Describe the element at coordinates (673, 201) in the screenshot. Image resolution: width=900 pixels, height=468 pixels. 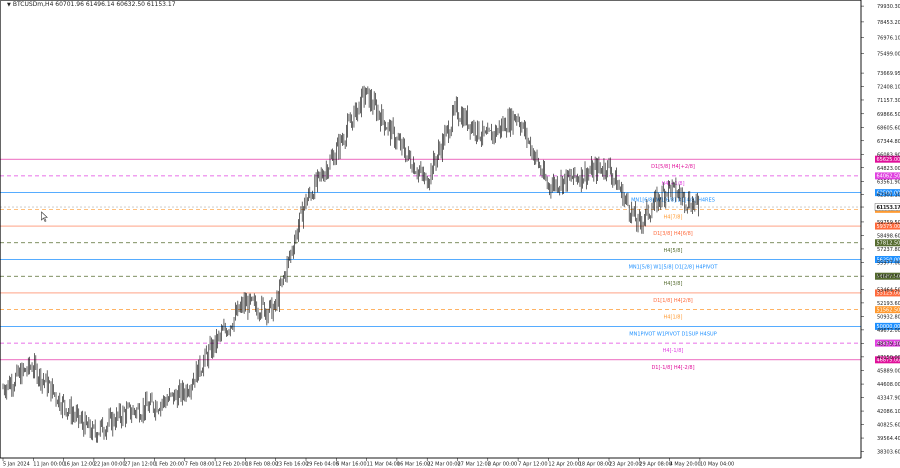
I see `level-label: MN1[6/8] W1[6/8] D1[4/8] H4RES` at that location.